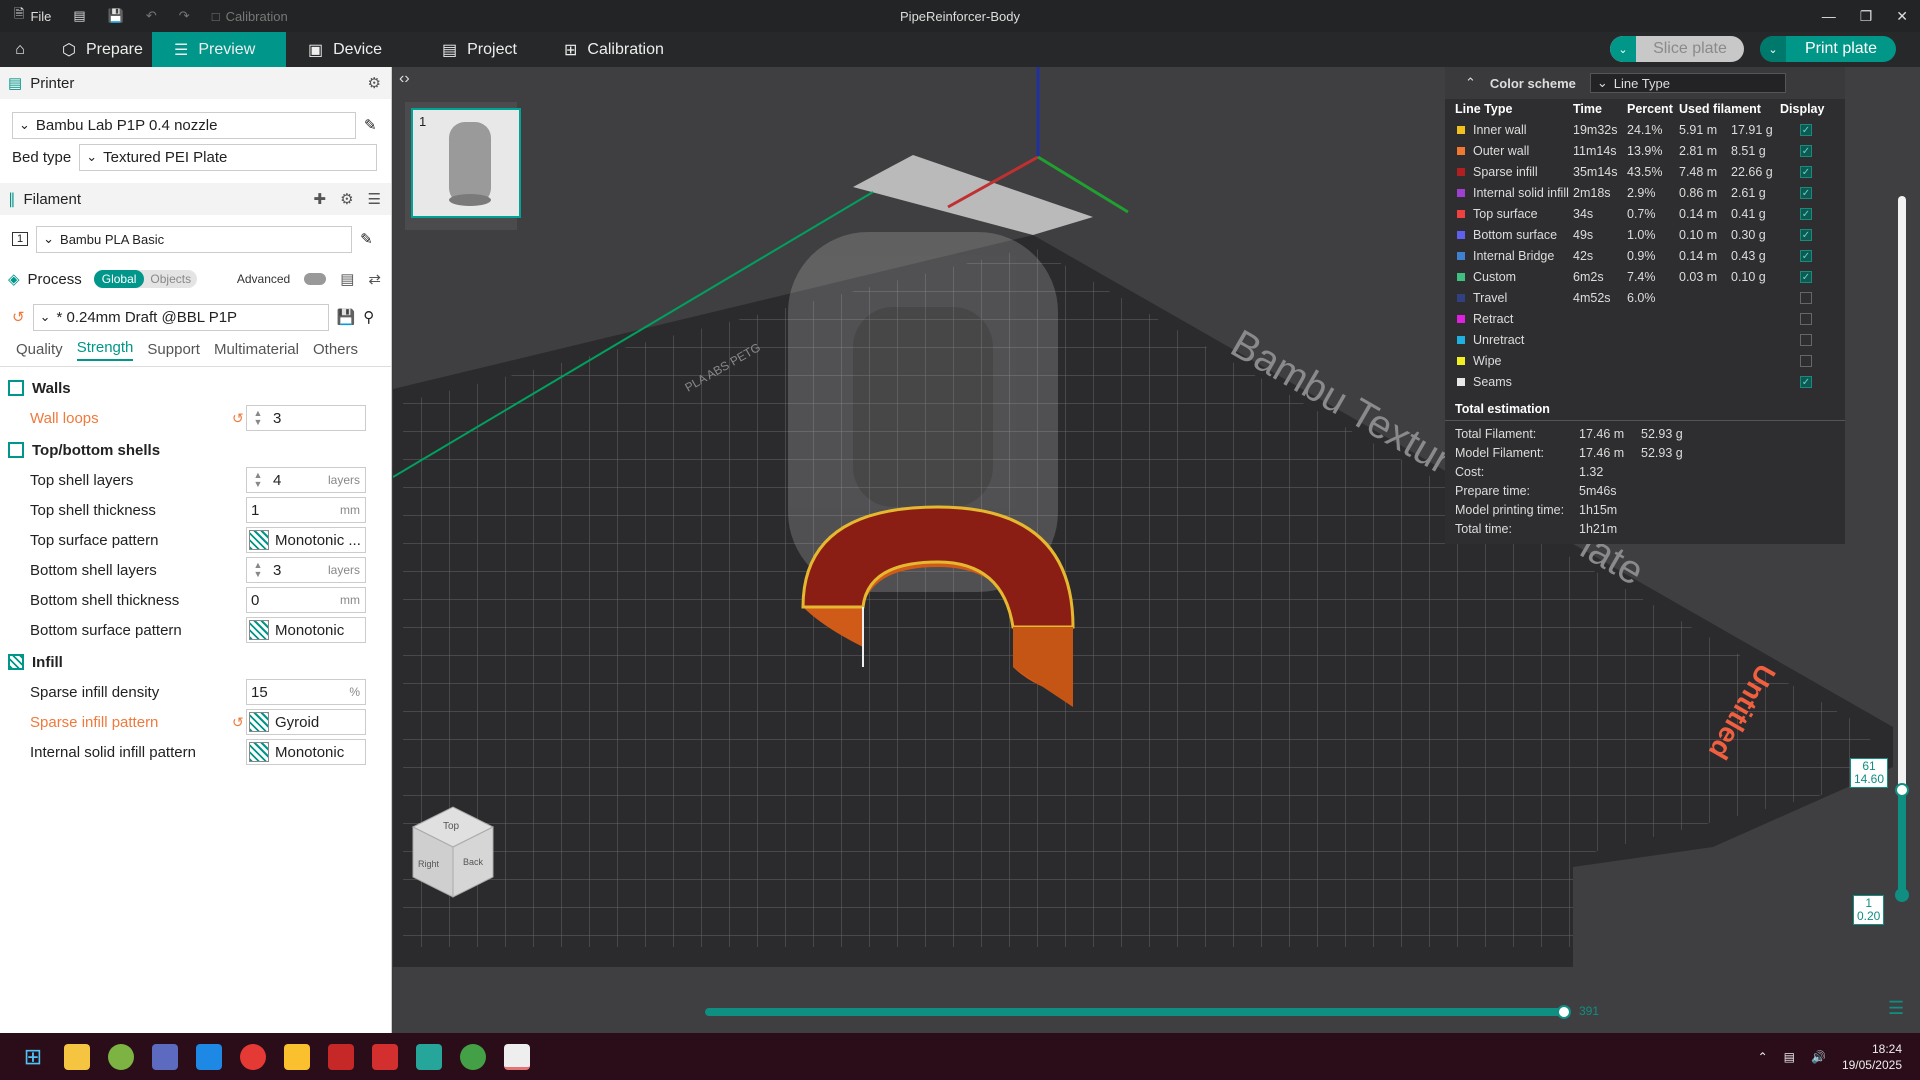 This screenshot has width=1920, height=1080. What do you see at coordinates (173, 349) in the screenshot?
I see `tab-support: Support` at bounding box center [173, 349].